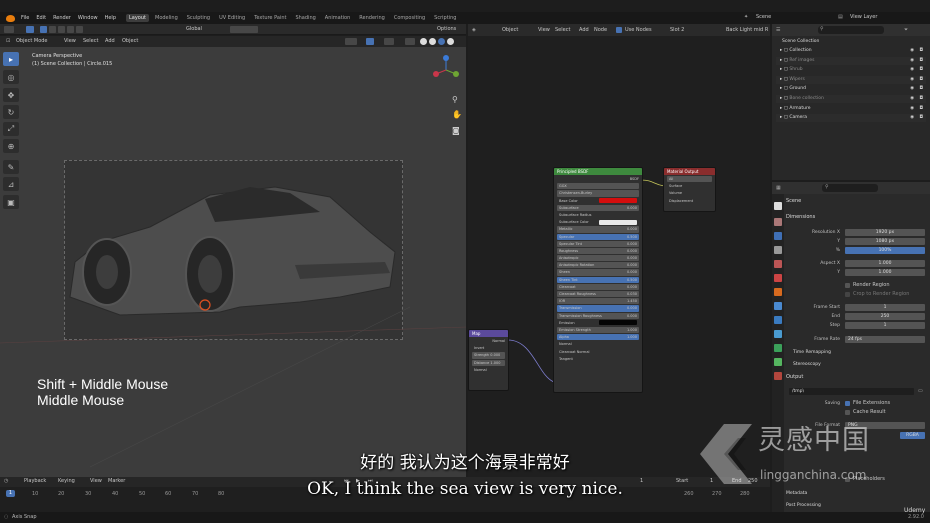 This screenshot has height=523, width=930. What do you see at coordinates (441, 41) in the screenshot?
I see `shading-material-button` at bounding box center [441, 41].